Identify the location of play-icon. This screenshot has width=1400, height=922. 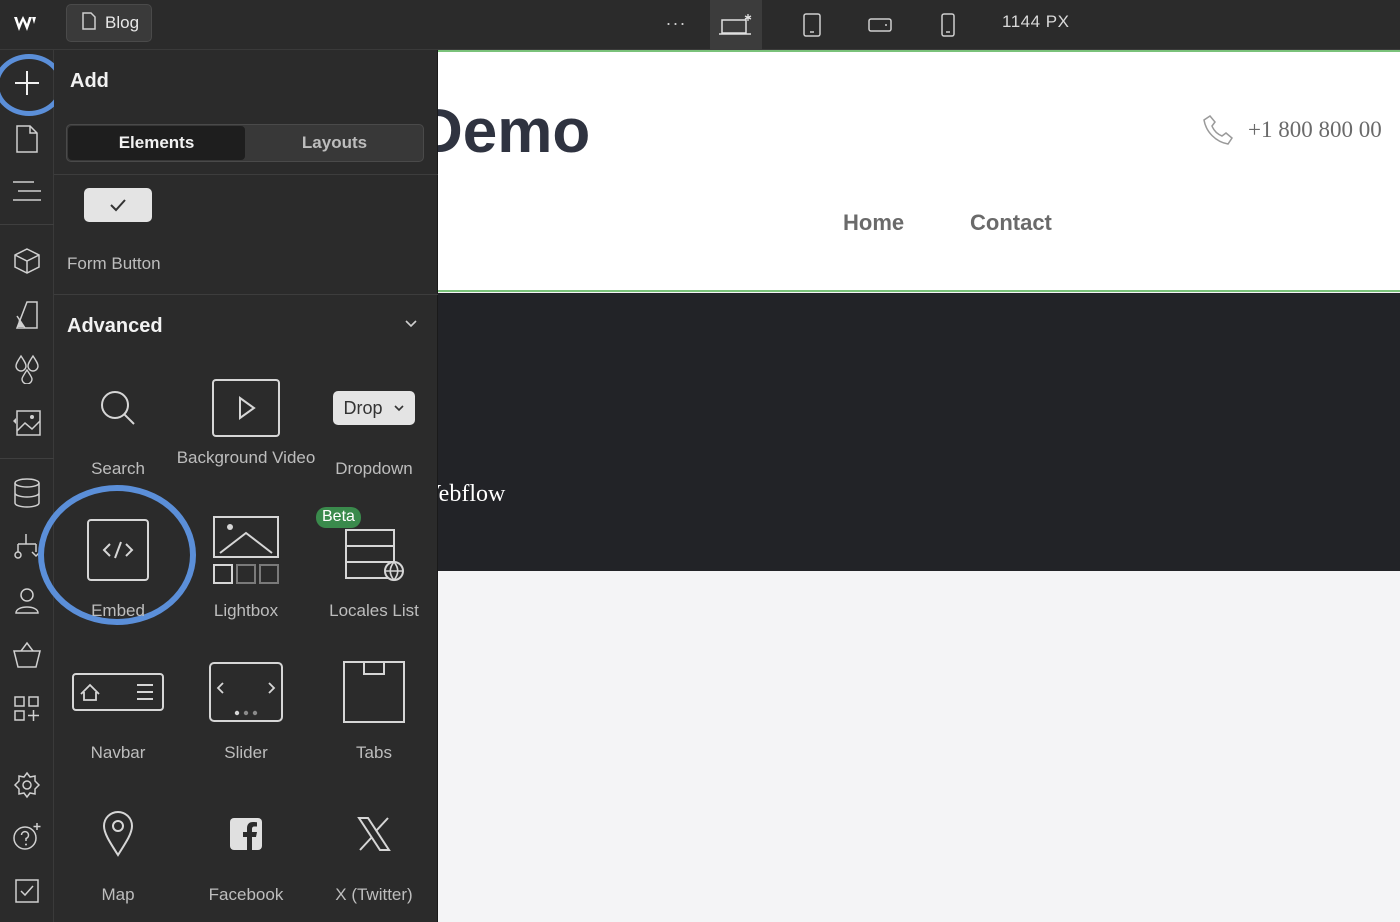
(246, 408).